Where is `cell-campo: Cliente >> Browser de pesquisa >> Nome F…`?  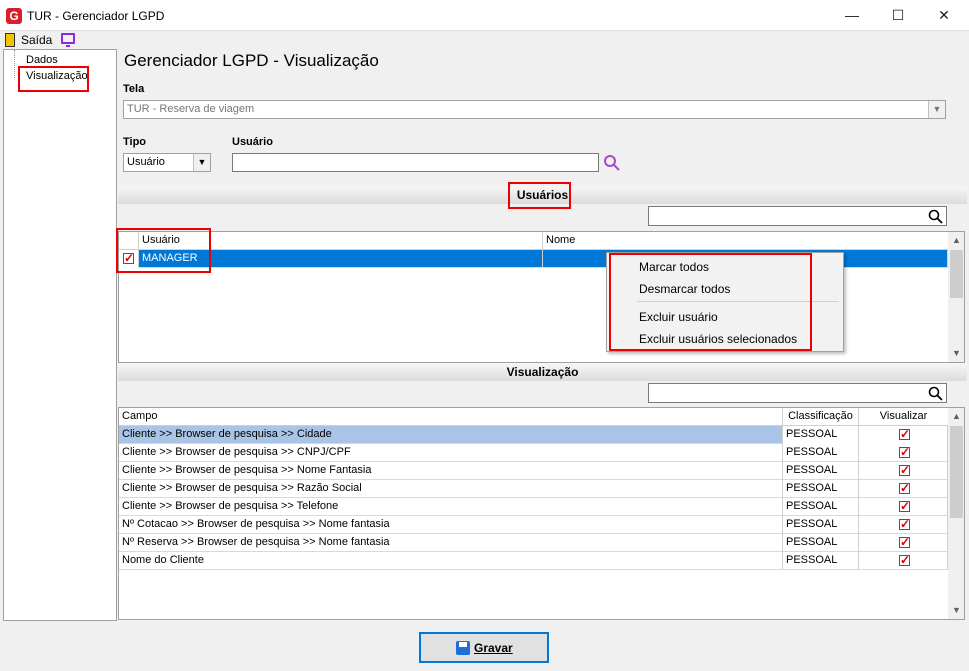
cell-campo: Cliente >> Browser de pesquisa >> Nome F… is located at coordinates (451, 471).